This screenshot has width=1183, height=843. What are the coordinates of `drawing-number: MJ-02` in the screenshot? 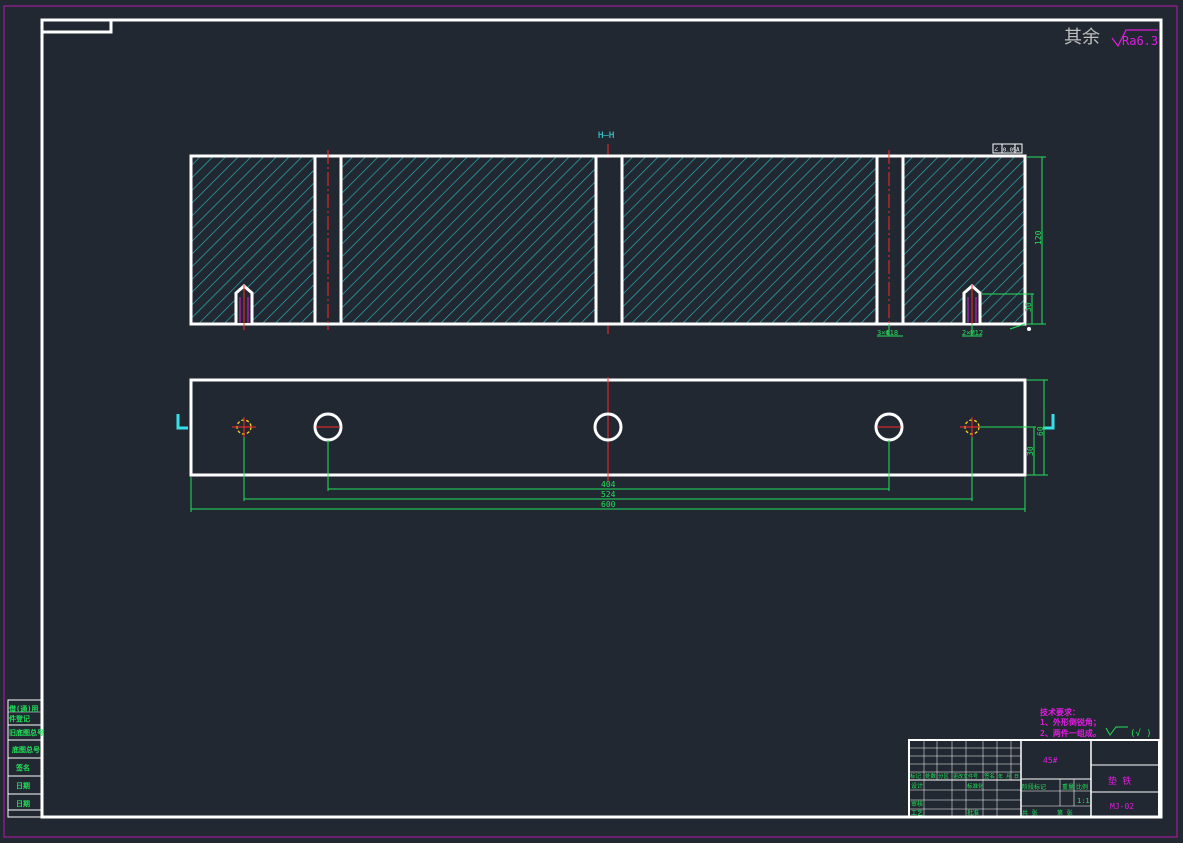 It's located at (1122, 806).